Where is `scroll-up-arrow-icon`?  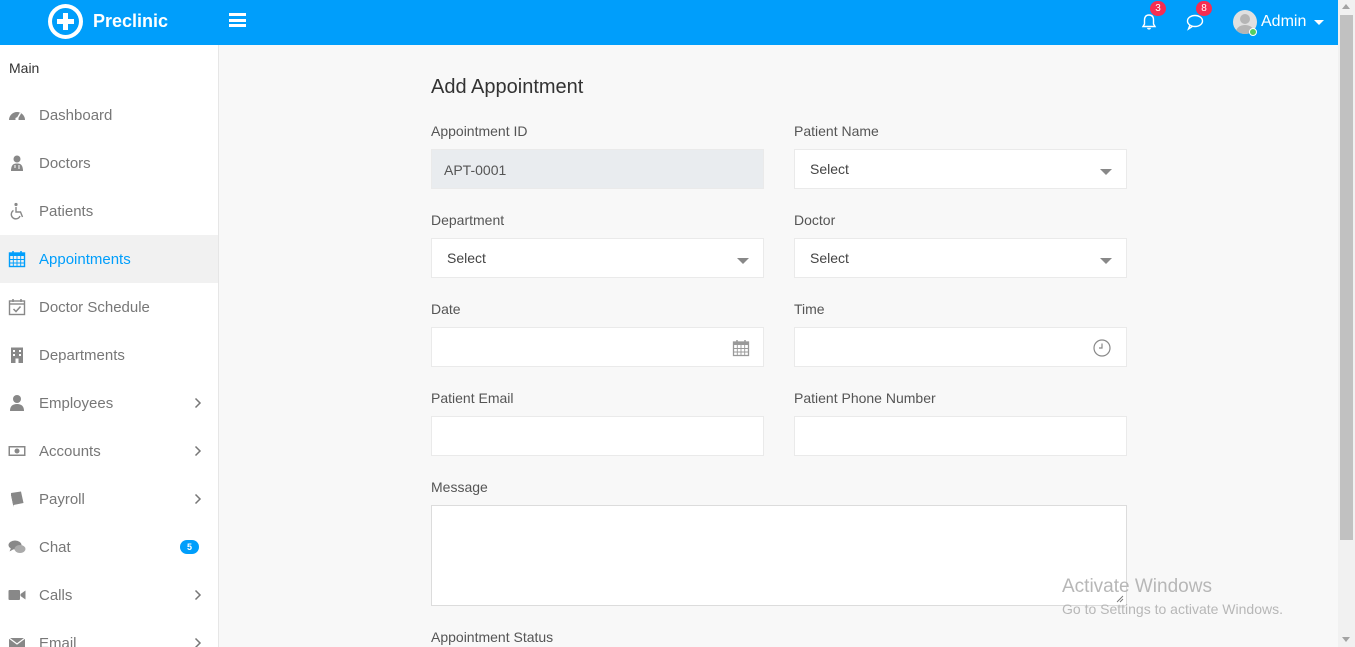 scroll-up-arrow-icon is located at coordinates (1346, 6).